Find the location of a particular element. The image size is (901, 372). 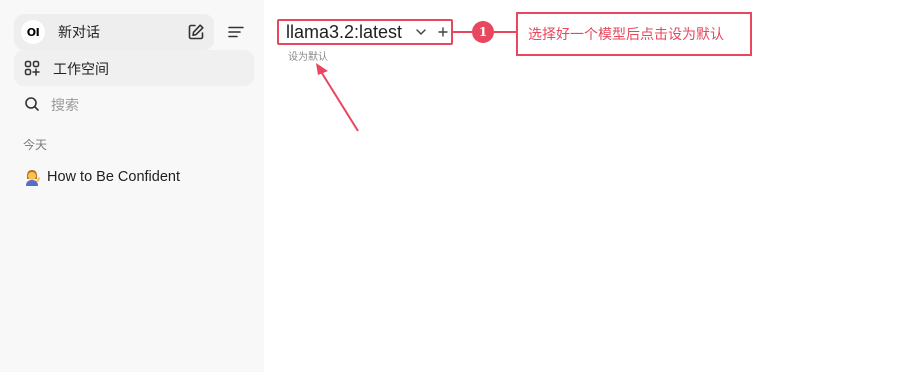

edit-icon is located at coordinates (196, 32).